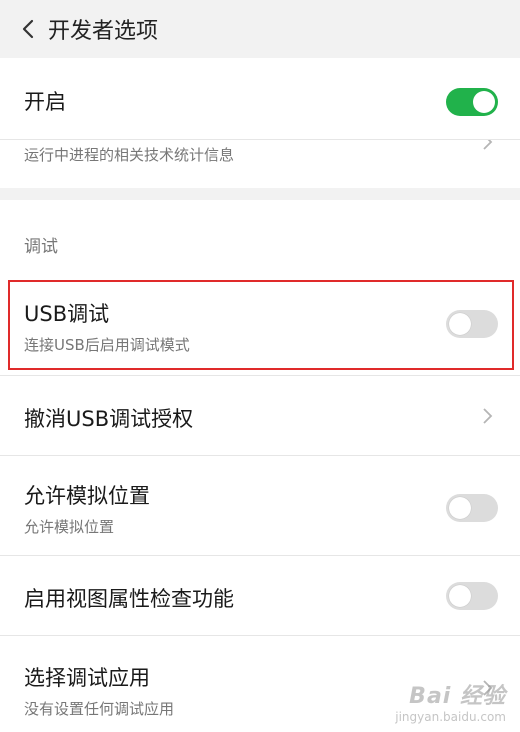 Image resolution: width=520 pixels, height=732 pixels. I want to click on enable-developer-options-row: 开启, so click(260, 99).